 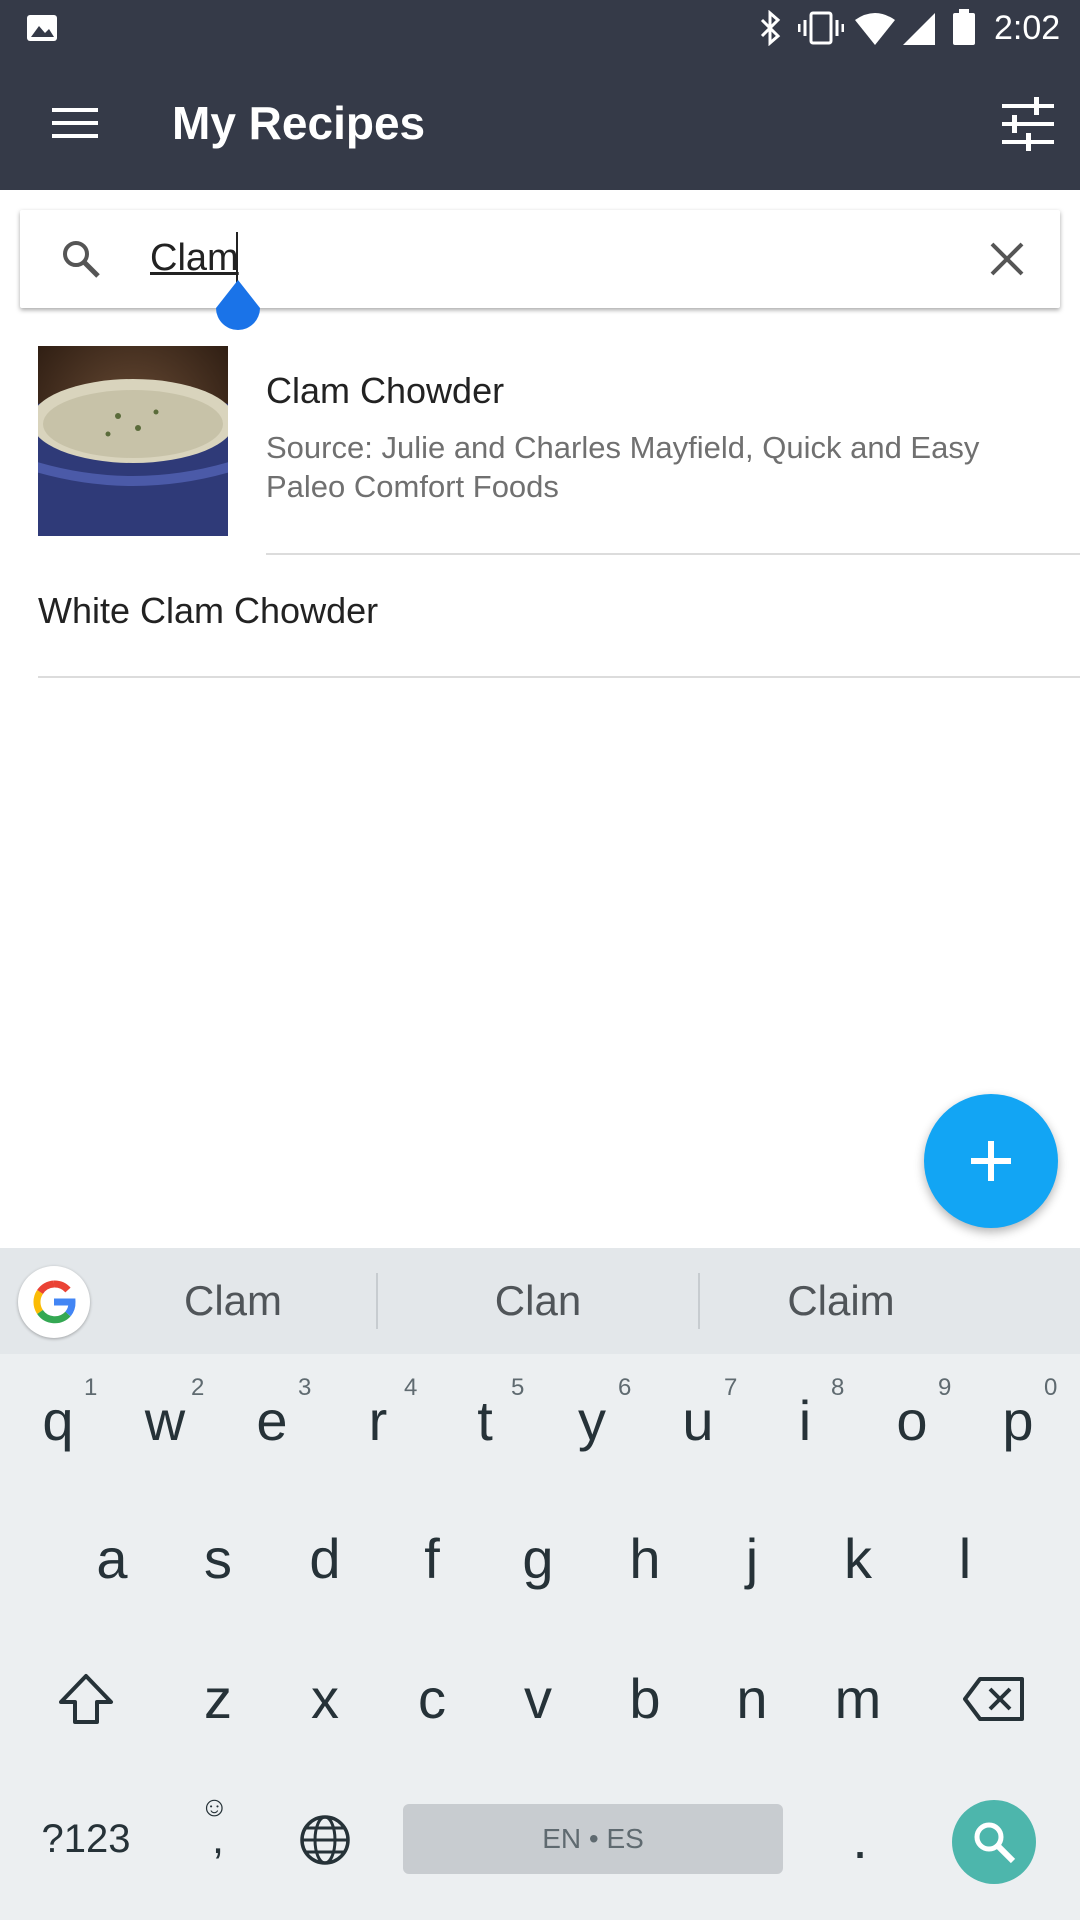 I want to click on globe-icon, so click(x=325, y=1840).